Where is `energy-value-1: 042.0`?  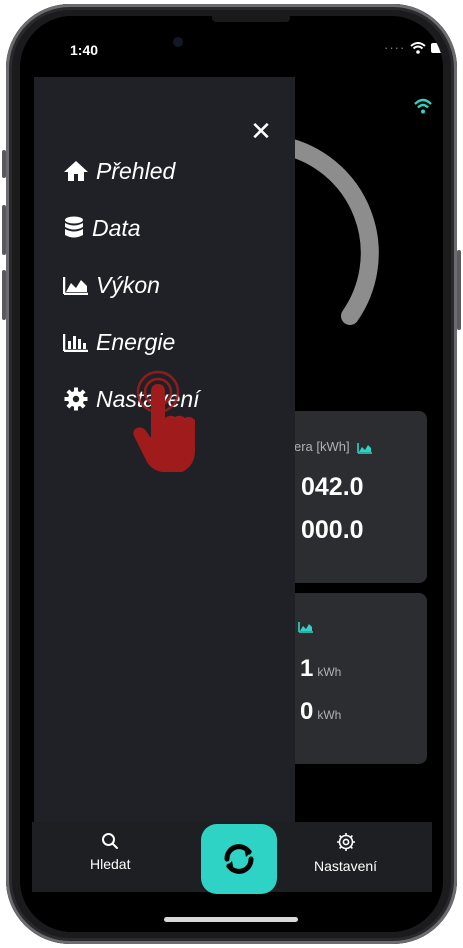 energy-value-1: 042.0 is located at coordinates (332, 487).